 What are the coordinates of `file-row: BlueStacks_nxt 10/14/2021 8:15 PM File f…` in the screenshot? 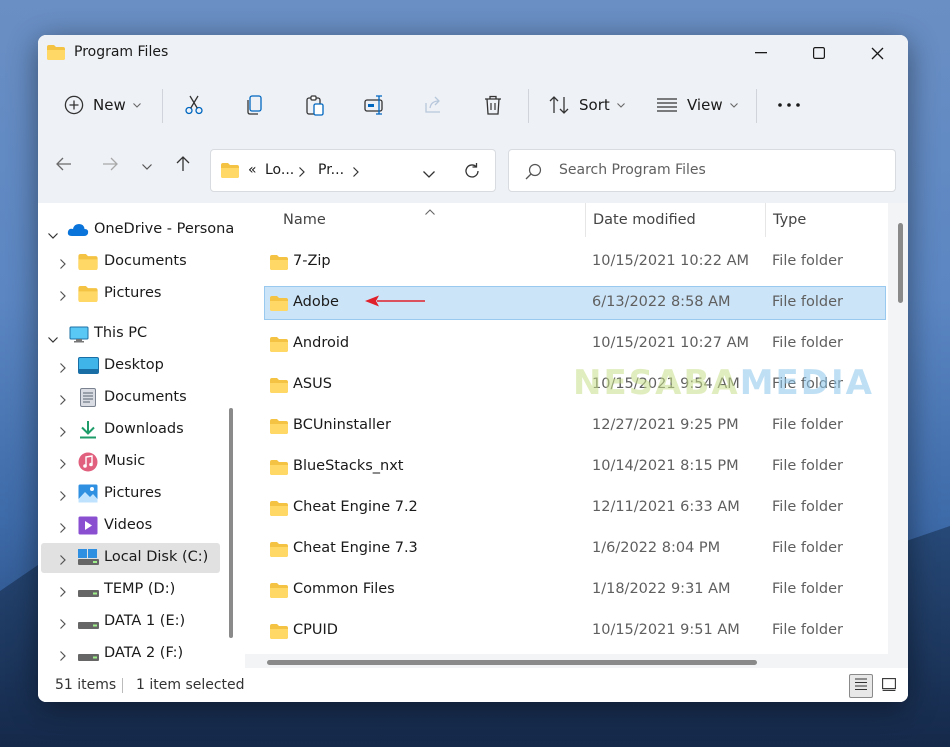 It's located at (575, 467).